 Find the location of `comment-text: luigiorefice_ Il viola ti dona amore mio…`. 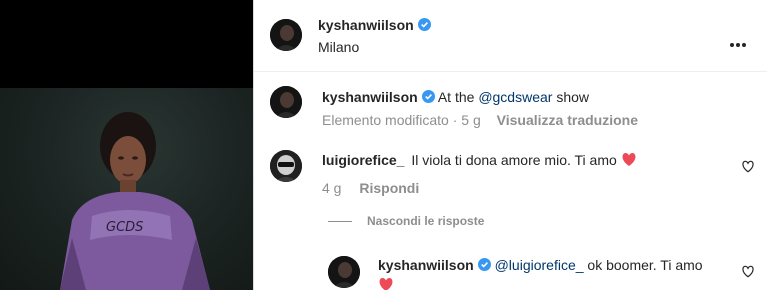

comment-text: luigiorefice_ Il viola ti dona amore mio… is located at coordinates (479, 161).